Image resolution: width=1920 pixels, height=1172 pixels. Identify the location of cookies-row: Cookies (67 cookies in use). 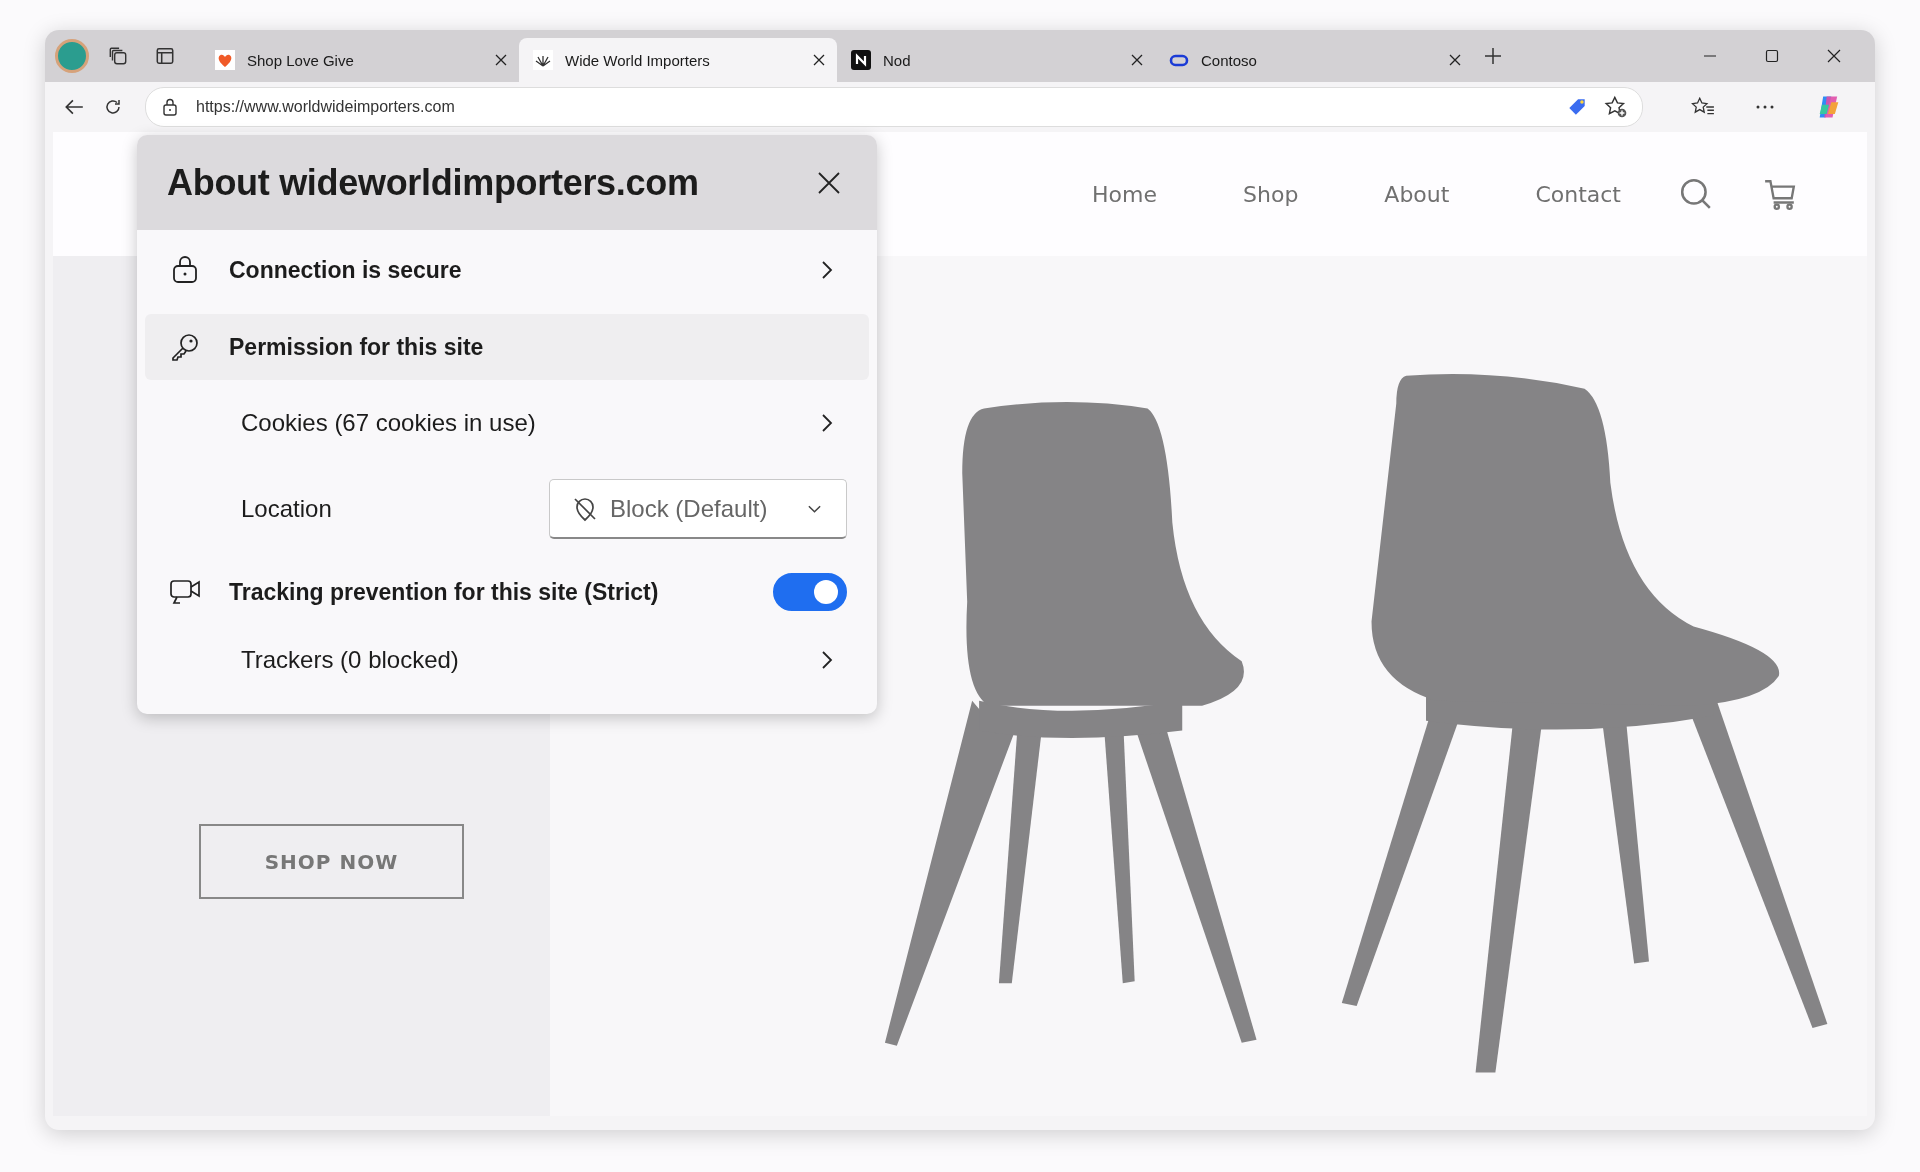
(507, 423).